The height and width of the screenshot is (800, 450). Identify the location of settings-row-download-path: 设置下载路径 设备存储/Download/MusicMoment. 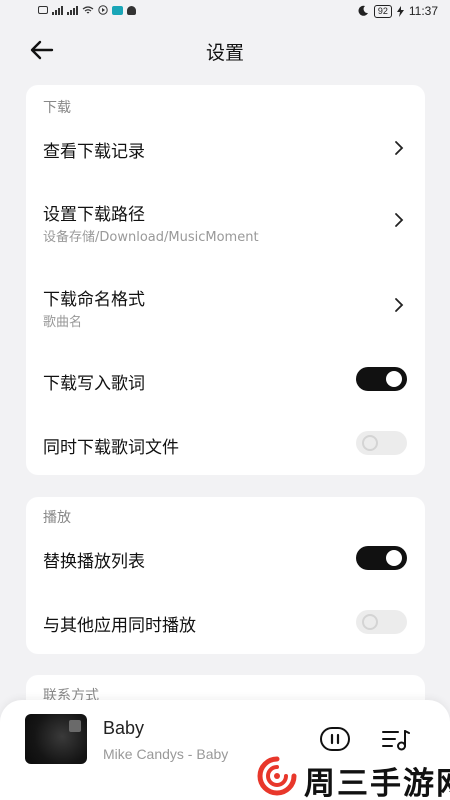
(225, 220).